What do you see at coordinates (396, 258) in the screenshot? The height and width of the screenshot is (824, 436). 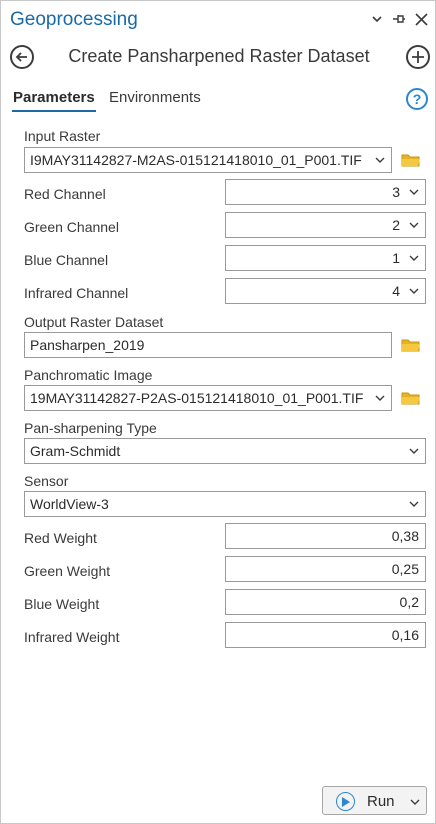 I see `blue-channel-value: 1` at bounding box center [396, 258].